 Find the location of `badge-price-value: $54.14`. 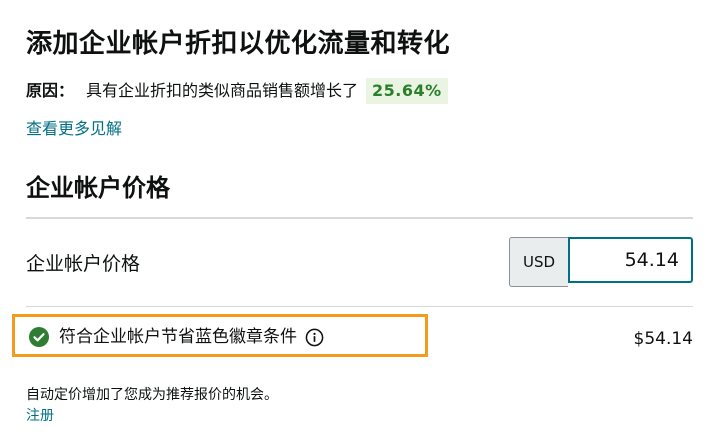

badge-price-value: $54.14 is located at coordinates (663, 339).